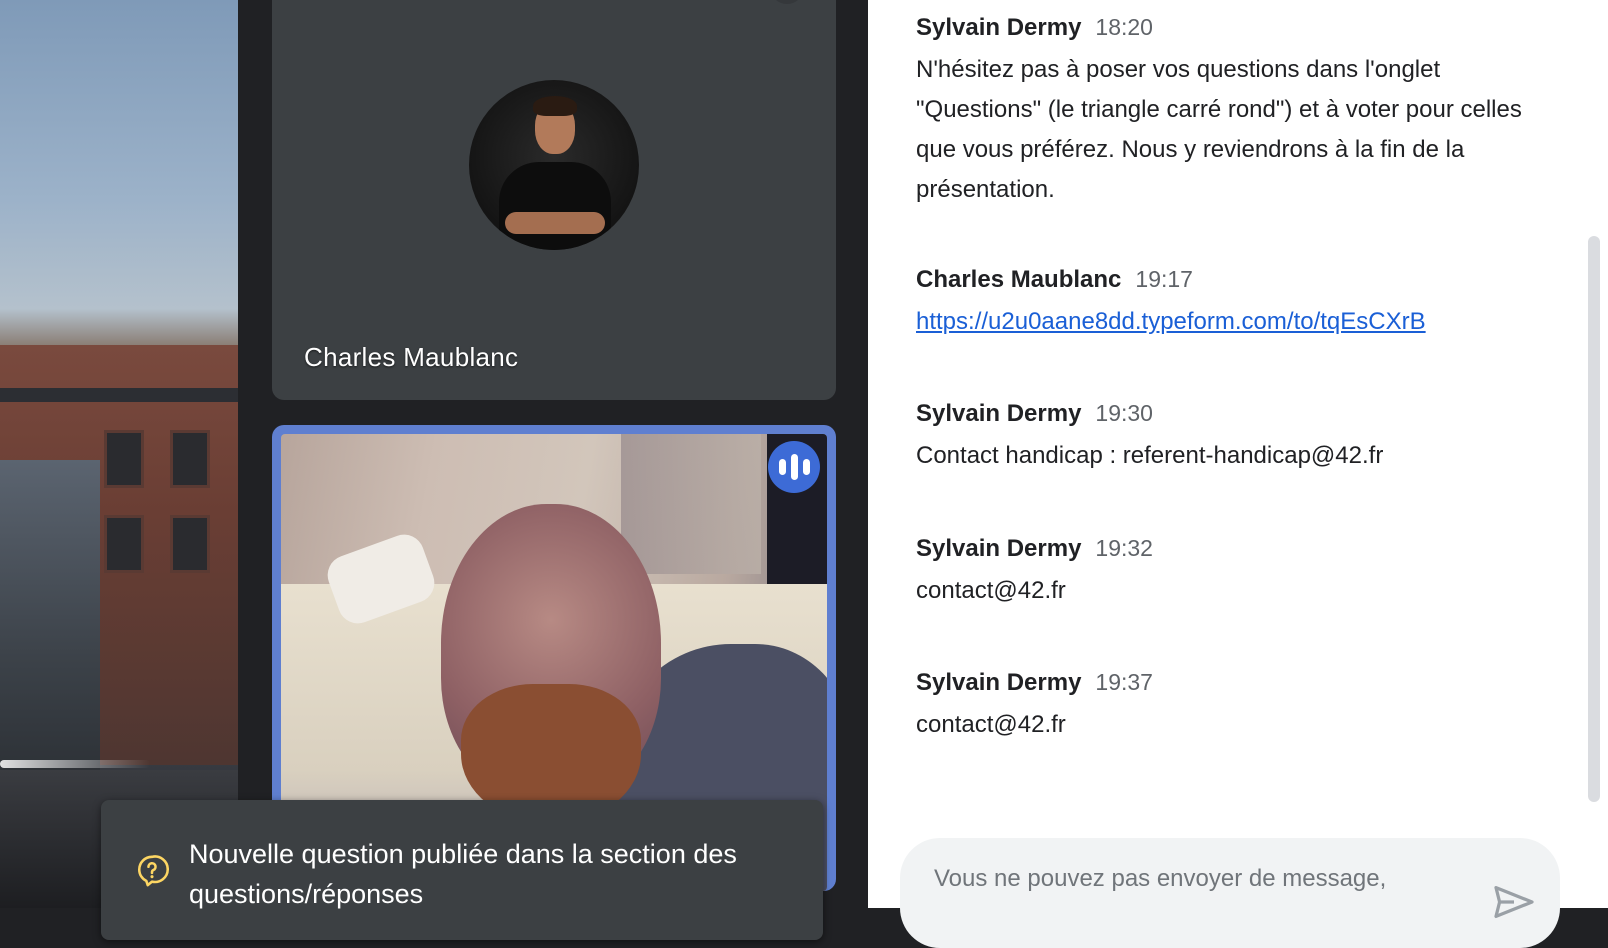 Image resolution: width=1608 pixels, height=948 pixels. What do you see at coordinates (1164, 279) in the screenshot?
I see `message-time: 19:17` at bounding box center [1164, 279].